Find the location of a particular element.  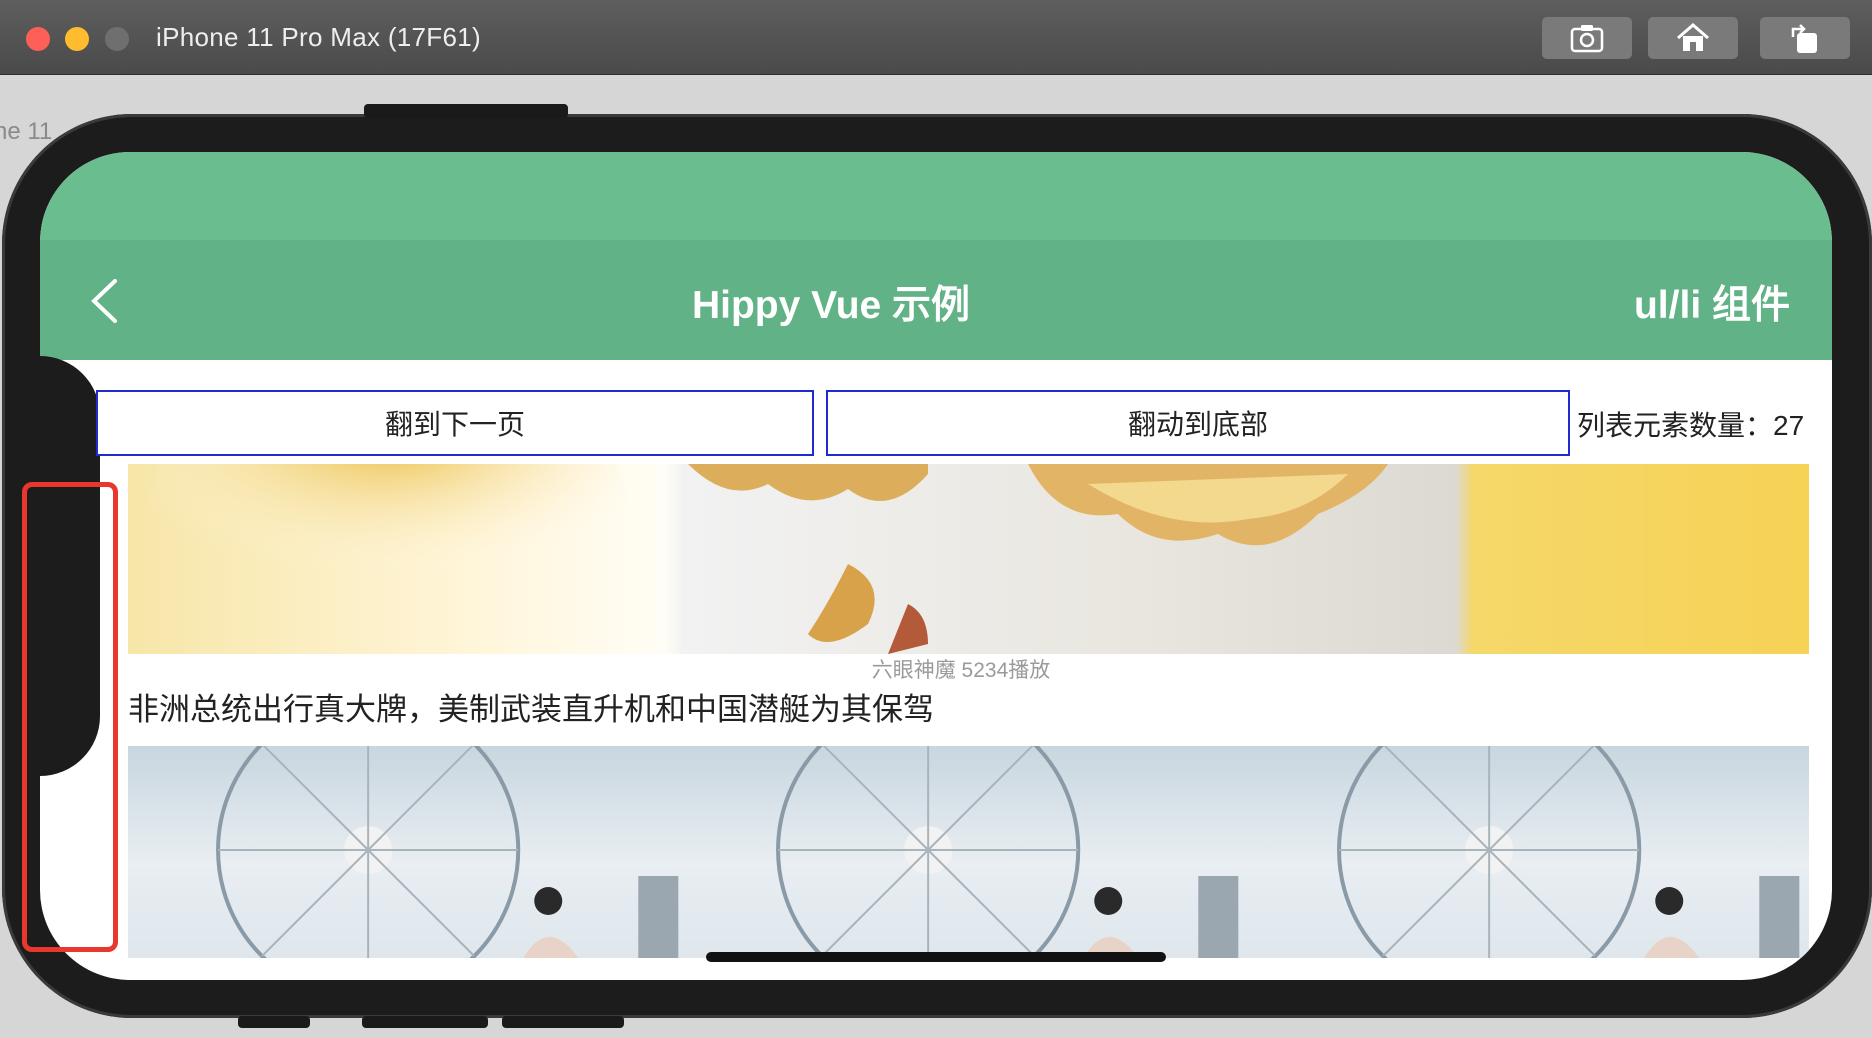

egg-tart-image is located at coordinates (768, 559).